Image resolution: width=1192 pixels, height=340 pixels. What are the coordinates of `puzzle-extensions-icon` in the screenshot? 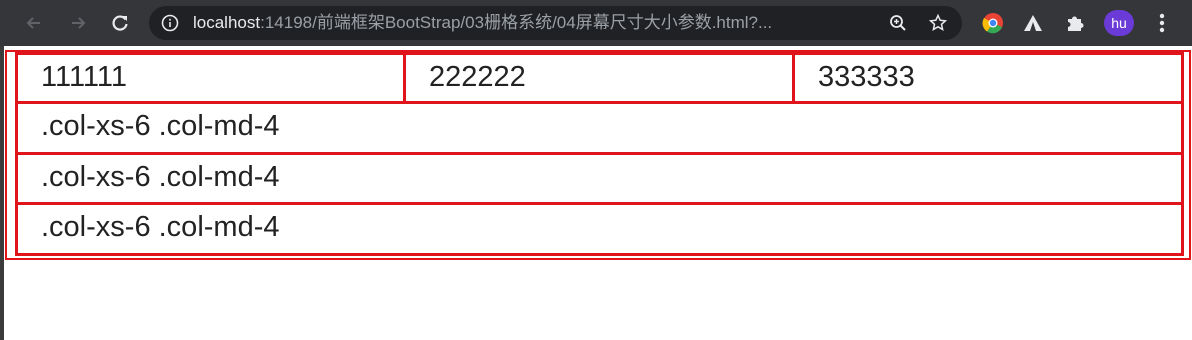 It's located at (1076, 23).